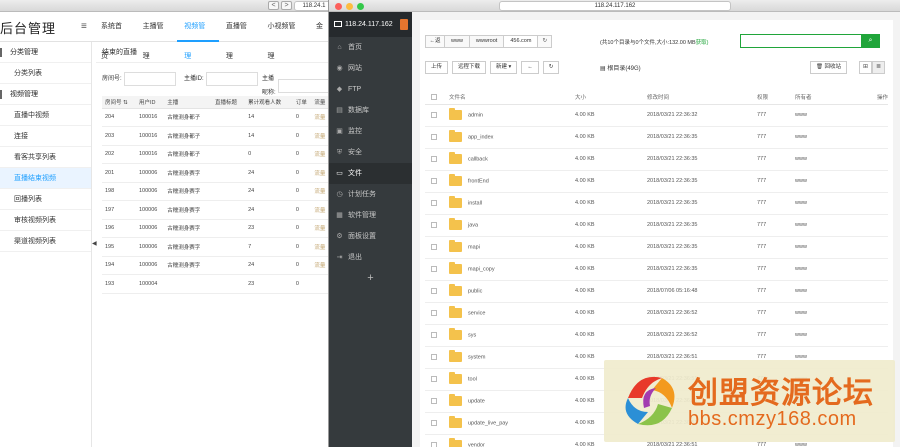 This screenshot has height=447, width=900. I want to click on file-name: callback, so click(478, 159).